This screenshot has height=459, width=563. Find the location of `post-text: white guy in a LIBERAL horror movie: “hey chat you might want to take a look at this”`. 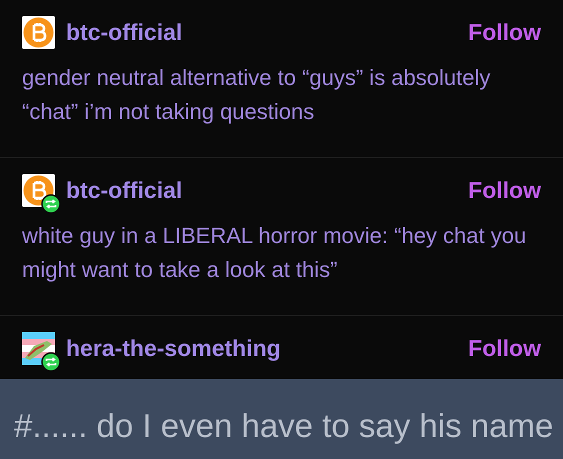

post-text: white guy in a LIBERAL horror movie: “hey chat you might want to take a look at this” is located at coordinates (275, 253).